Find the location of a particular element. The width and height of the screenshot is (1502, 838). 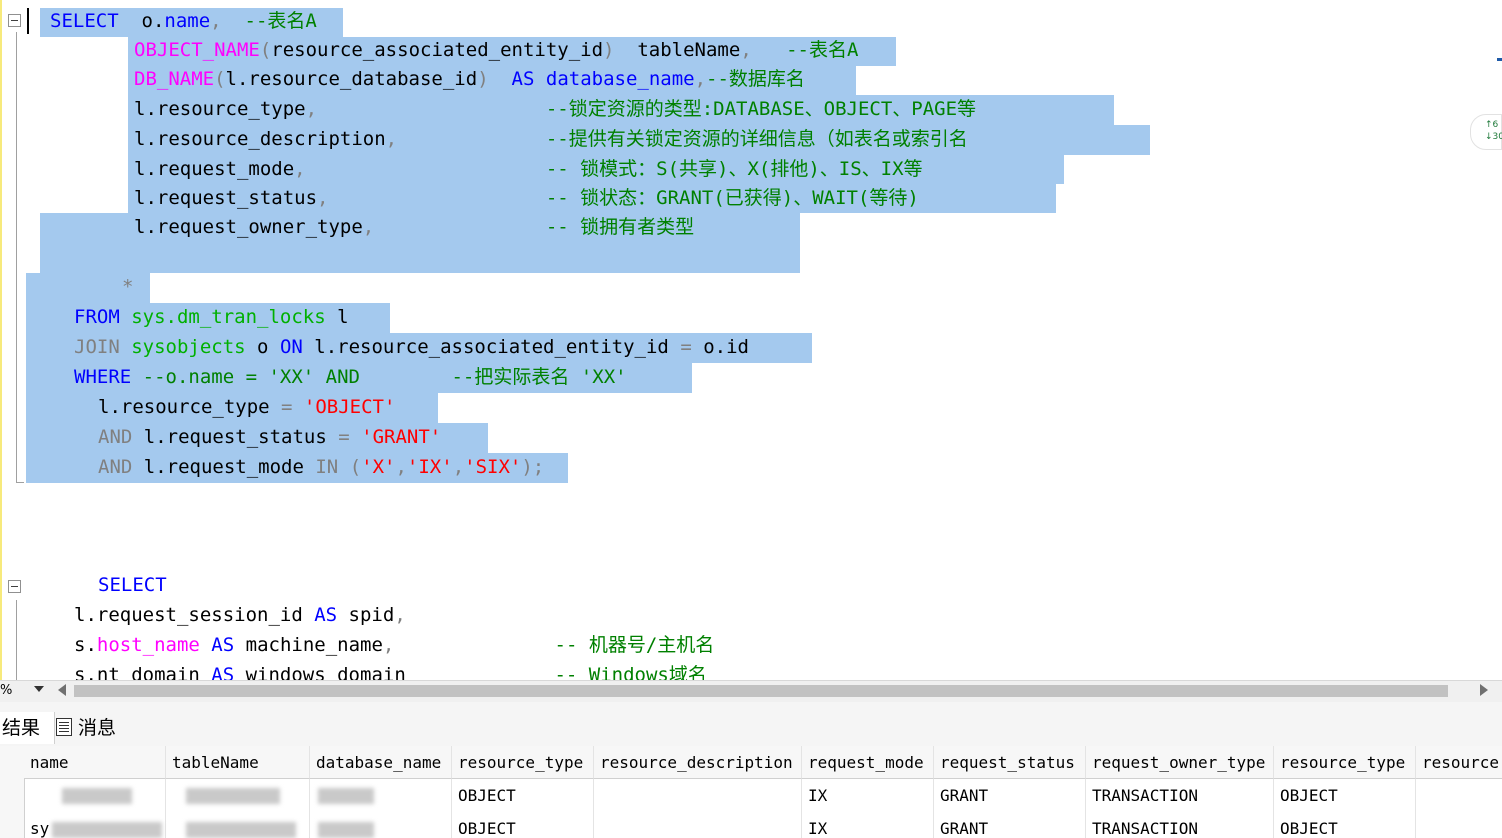

column-header: resource is located at coordinates (1459, 762).